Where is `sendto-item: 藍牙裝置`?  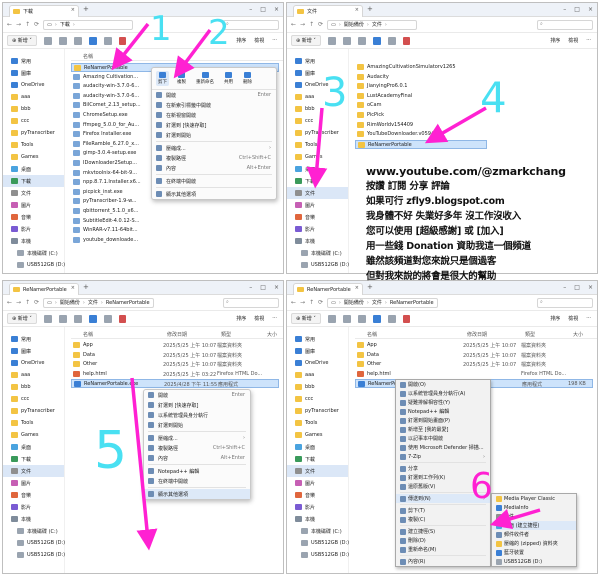
sendto-item: 藍牙裝置 is located at coordinates (534, 552).